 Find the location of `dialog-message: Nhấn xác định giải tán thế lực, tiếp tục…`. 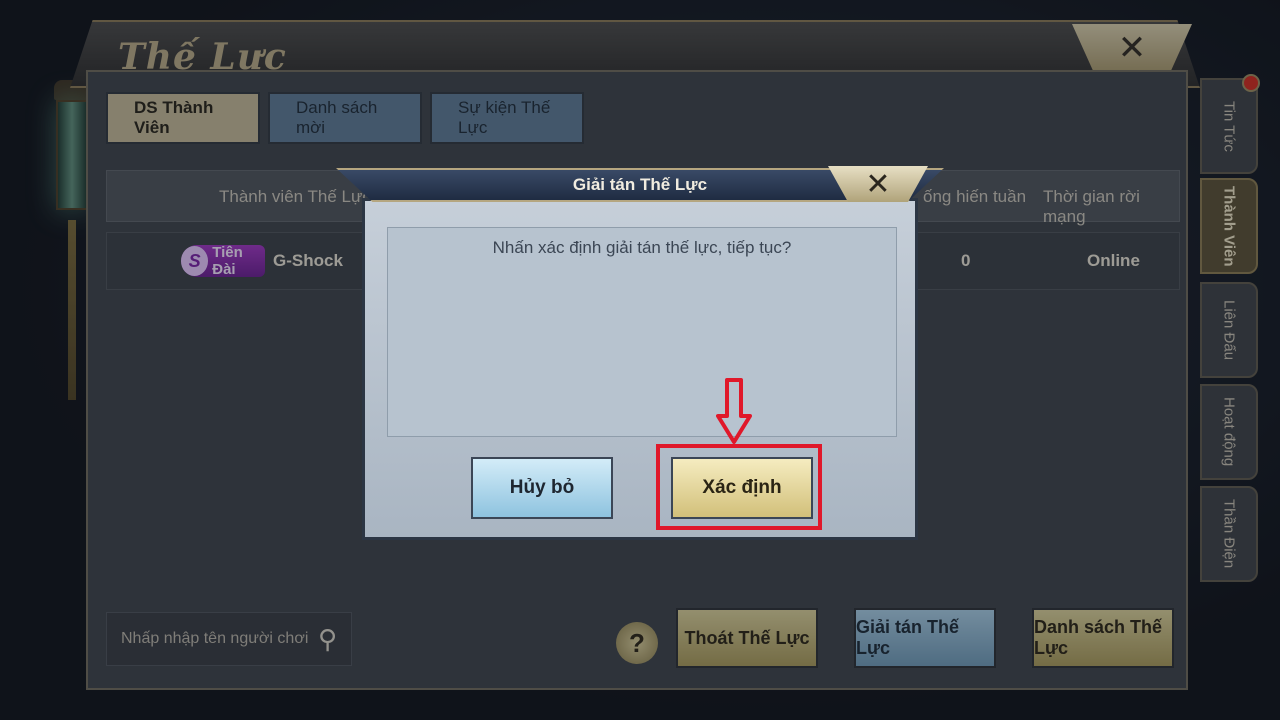

dialog-message: Nhấn xác định giải tán thế lực, tiếp tục… is located at coordinates (642, 247).